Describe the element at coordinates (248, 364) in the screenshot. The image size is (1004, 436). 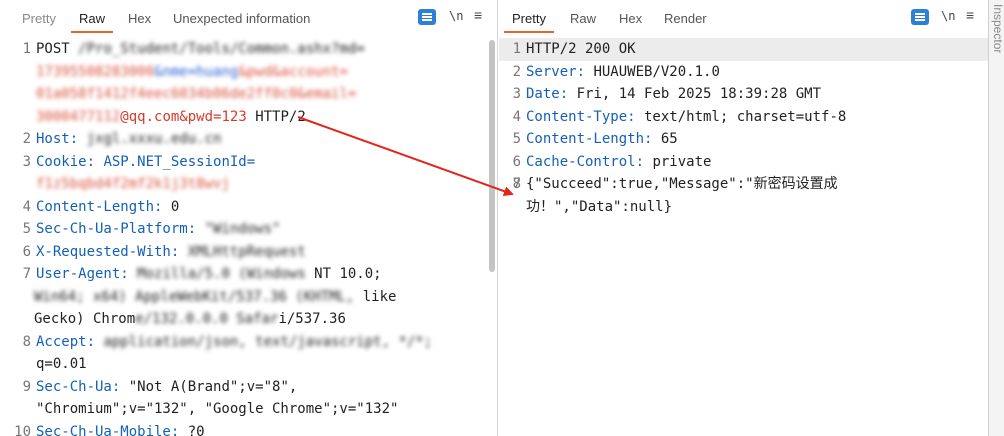
I see `request-line-continuation: q=0.01` at that location.